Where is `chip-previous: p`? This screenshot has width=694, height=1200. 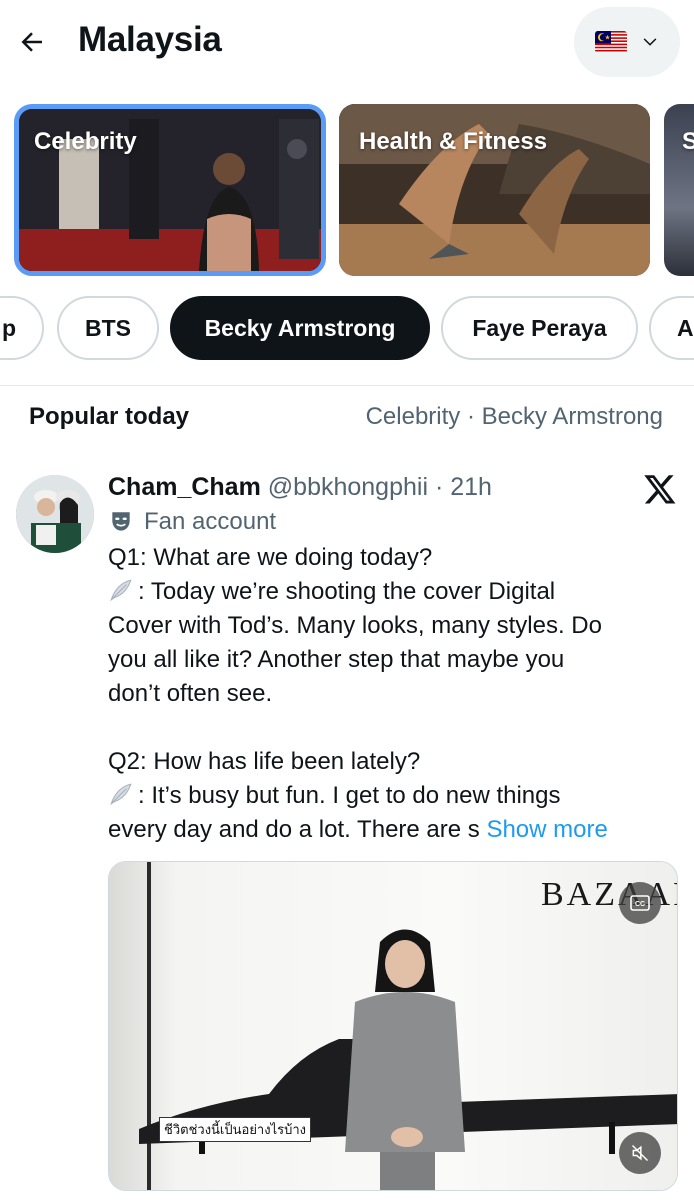
chip-previous: p is located at coordinates (22, 328).